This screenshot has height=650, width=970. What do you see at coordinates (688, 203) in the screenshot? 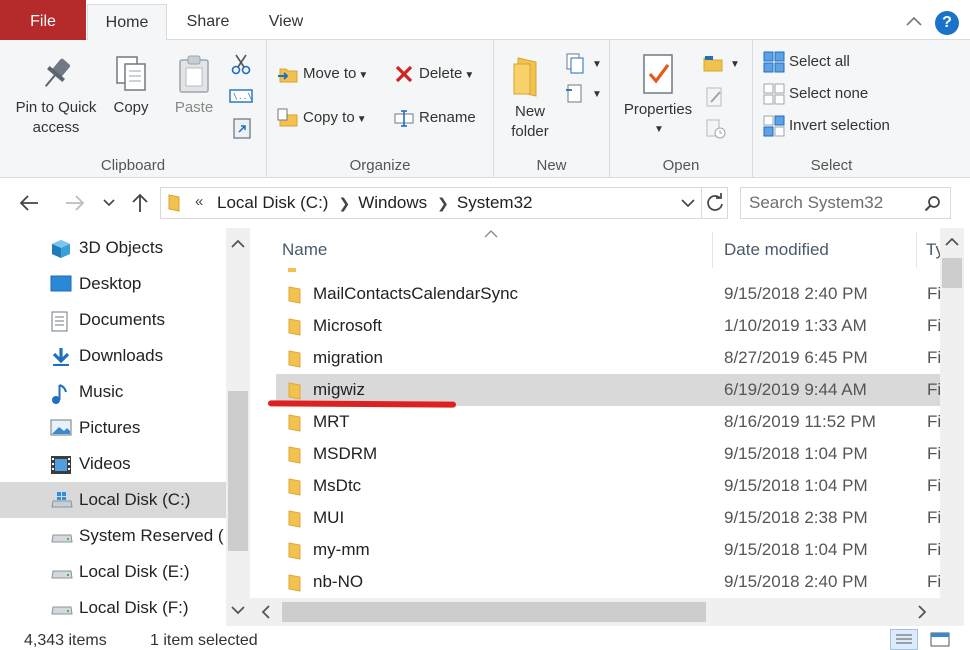
I see `address-dropdown-icon` at bounding box center [688, 203].